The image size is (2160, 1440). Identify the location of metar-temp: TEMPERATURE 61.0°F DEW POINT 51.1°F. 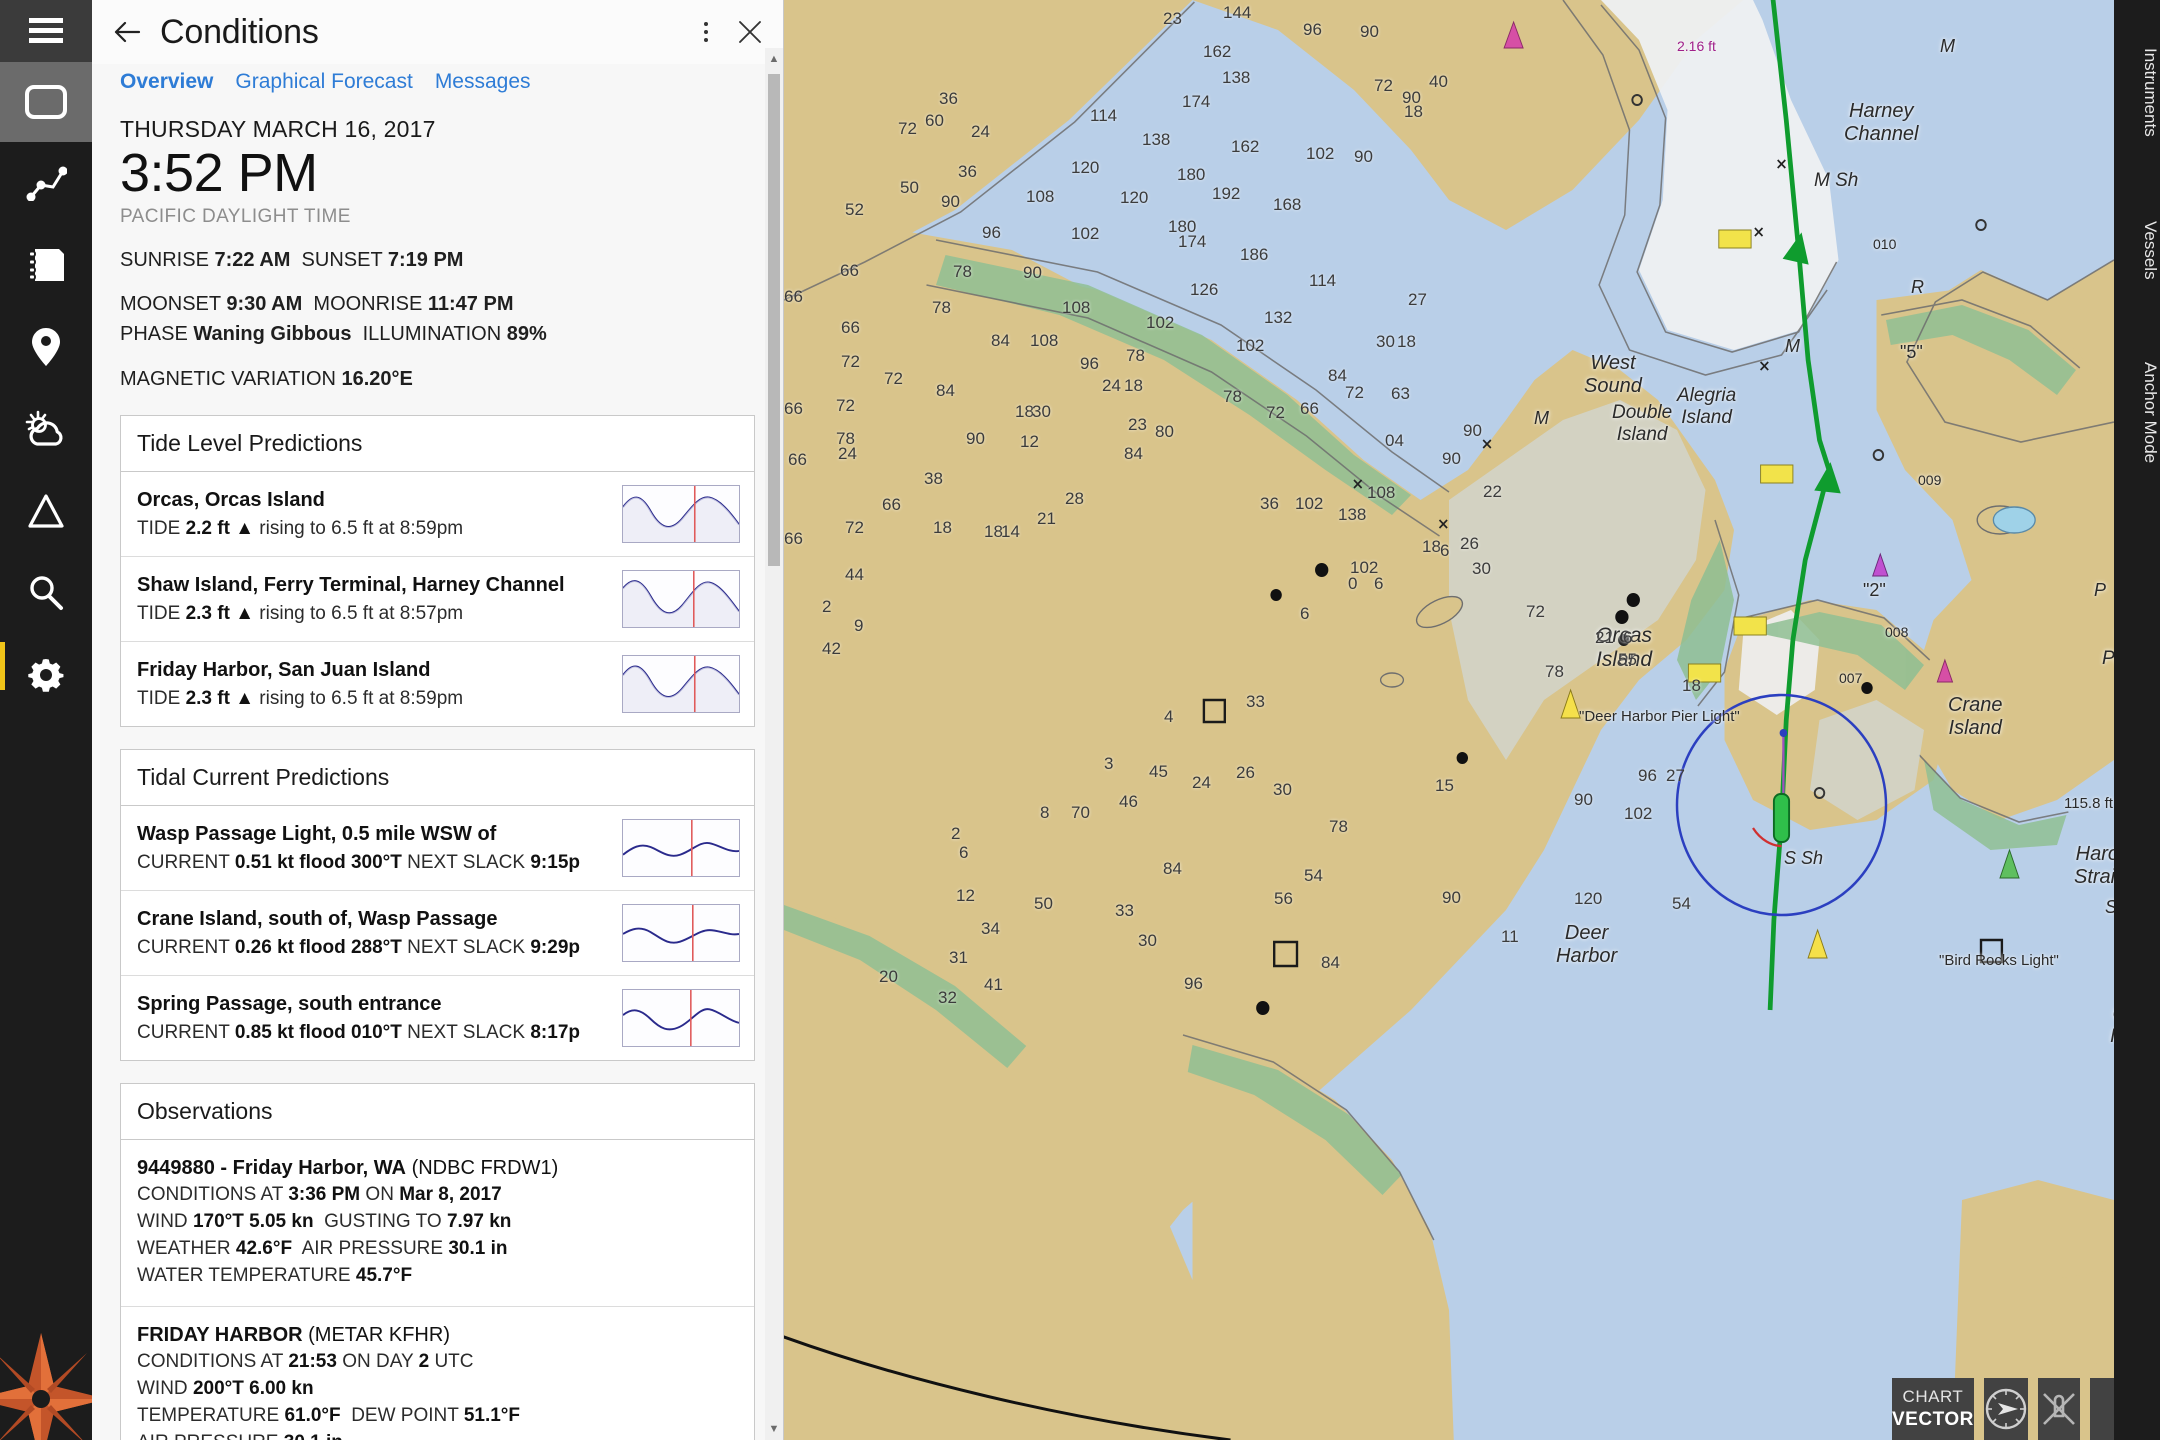
(328, 1416).